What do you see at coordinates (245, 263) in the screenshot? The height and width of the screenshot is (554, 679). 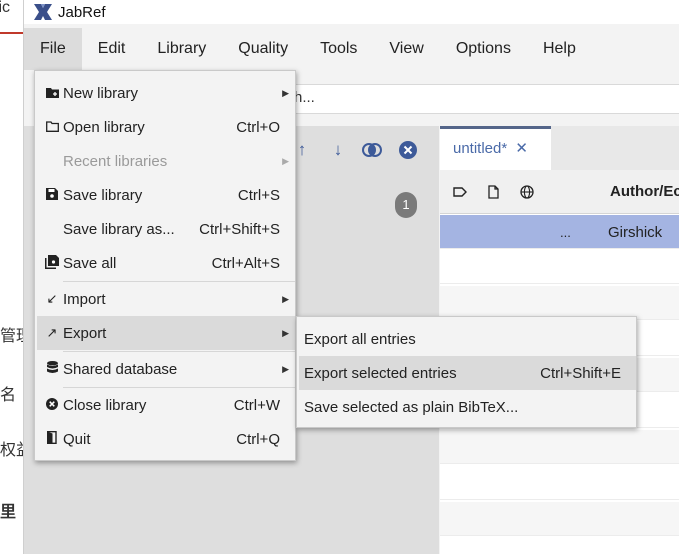 I see `menu-item-shortcut: Ctrl+Alt+S` at bounding box center [245, 263].